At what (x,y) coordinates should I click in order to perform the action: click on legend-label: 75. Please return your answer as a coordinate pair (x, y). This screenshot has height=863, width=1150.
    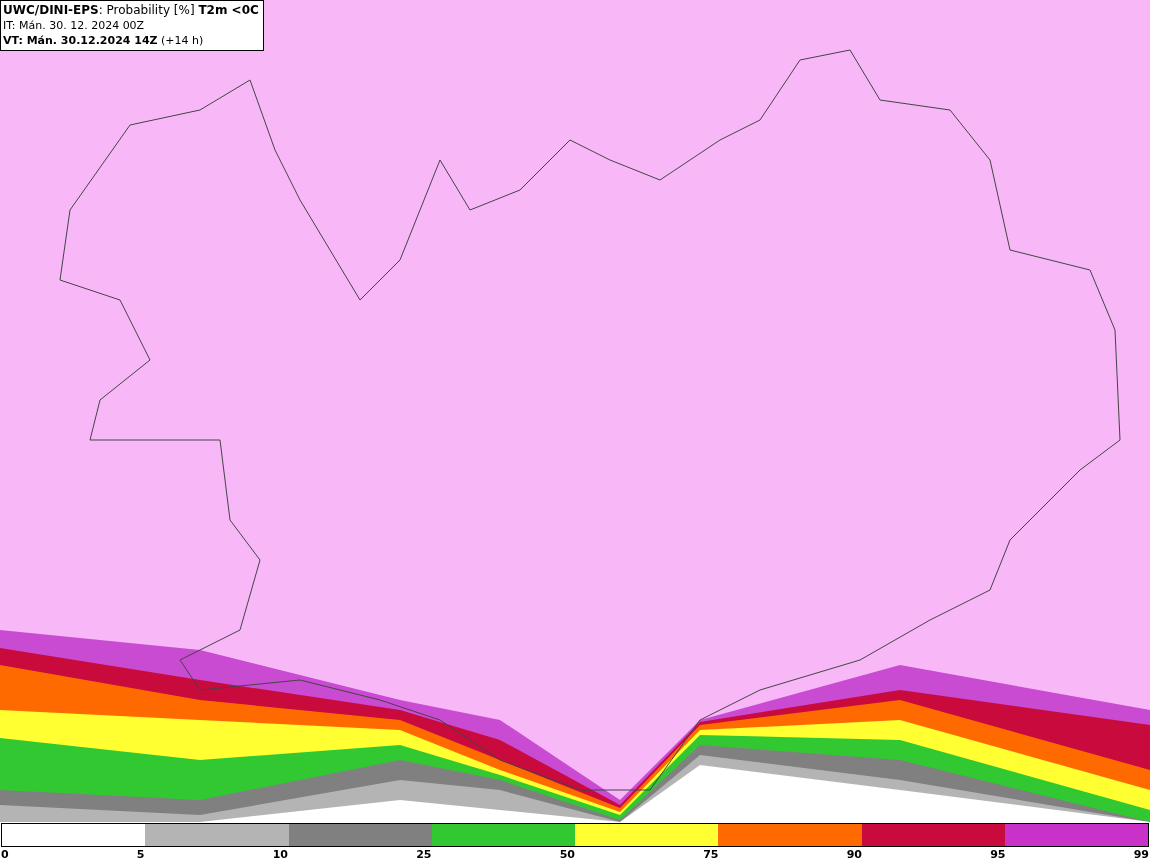
    Looking at the image, I should click on (711, 855).